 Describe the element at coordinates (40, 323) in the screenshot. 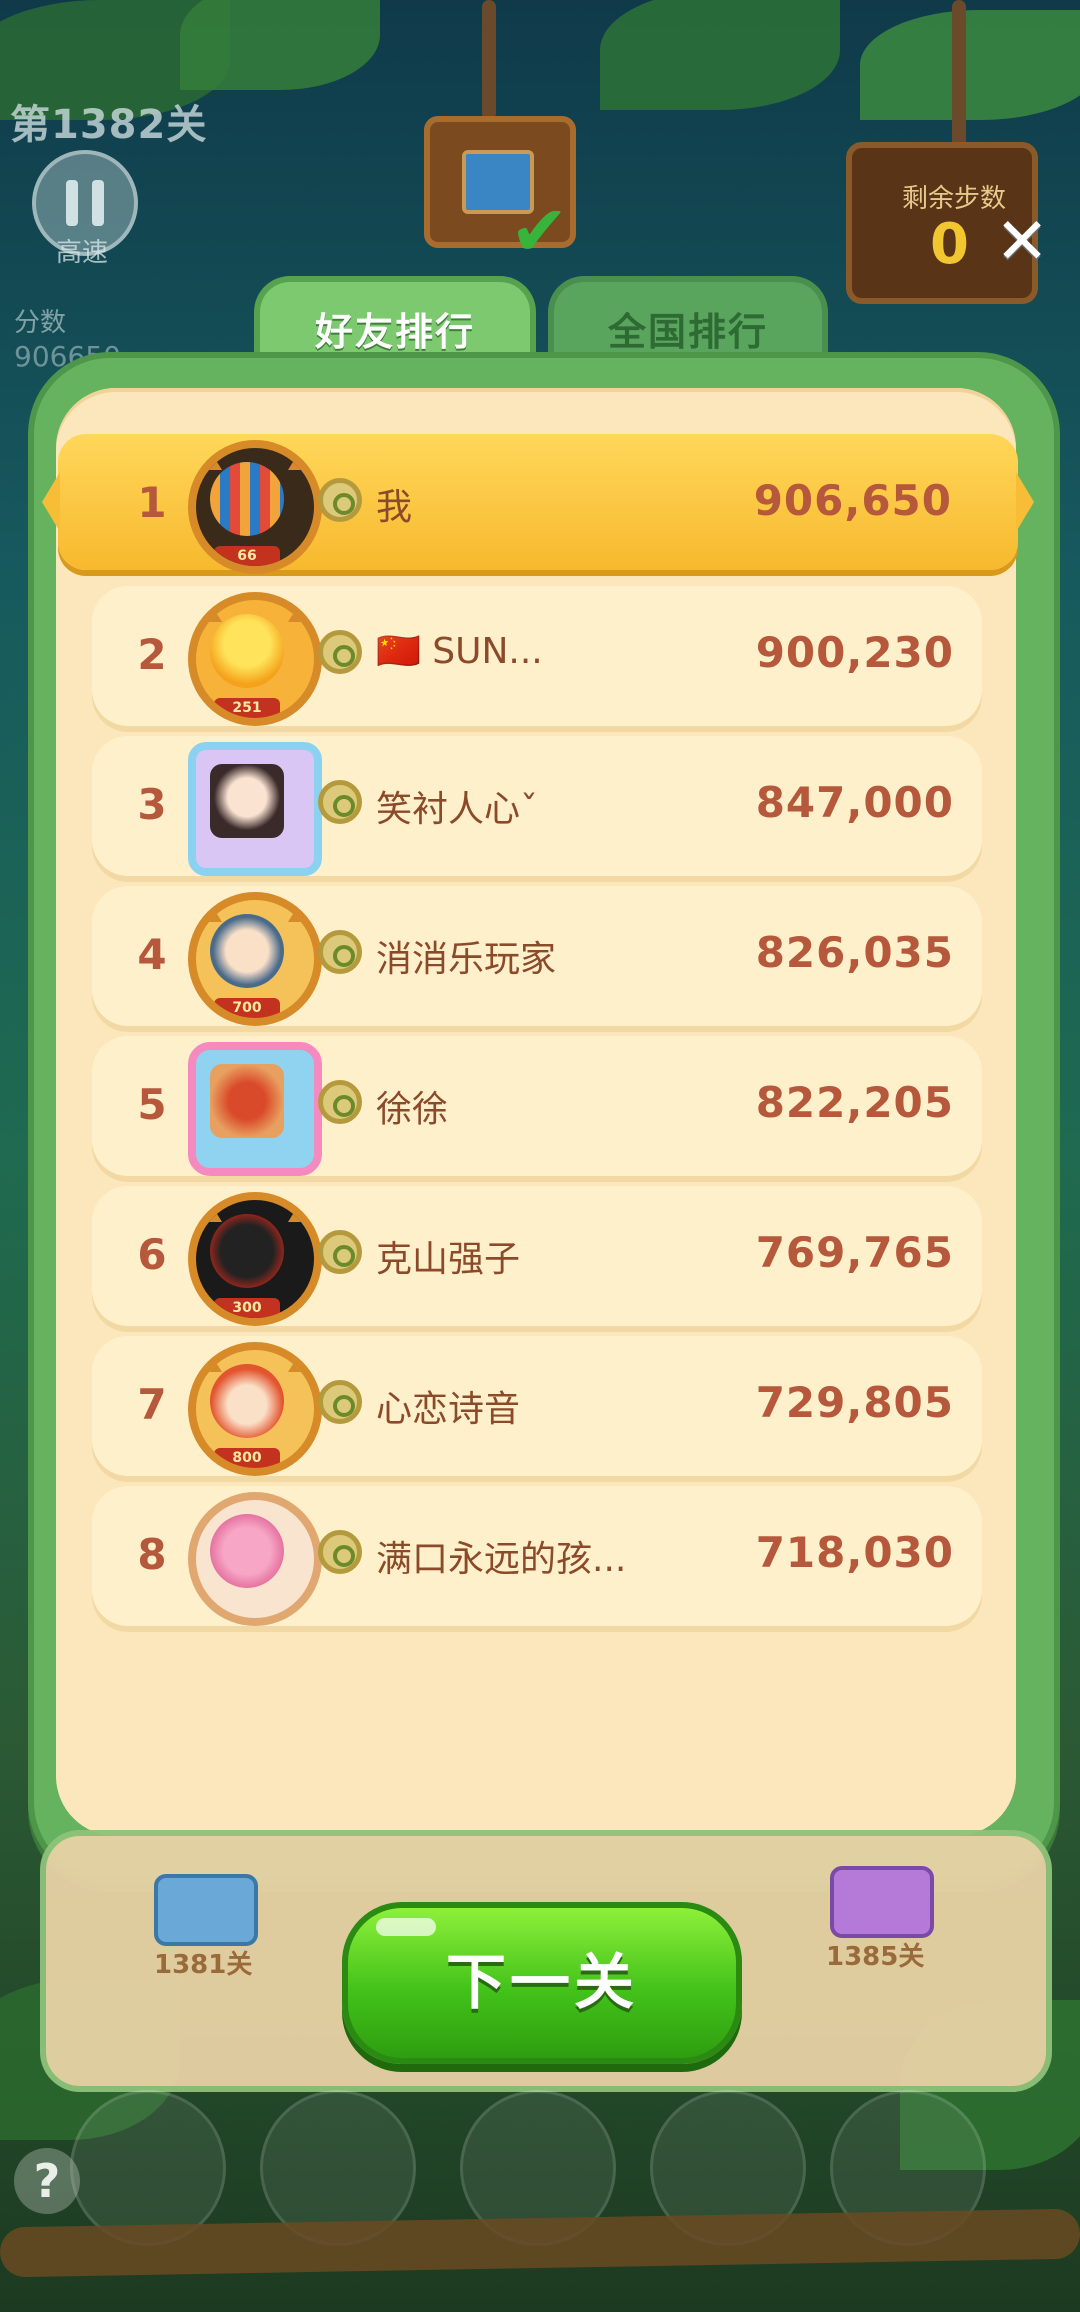

I see `score-label: 分数` at that location.